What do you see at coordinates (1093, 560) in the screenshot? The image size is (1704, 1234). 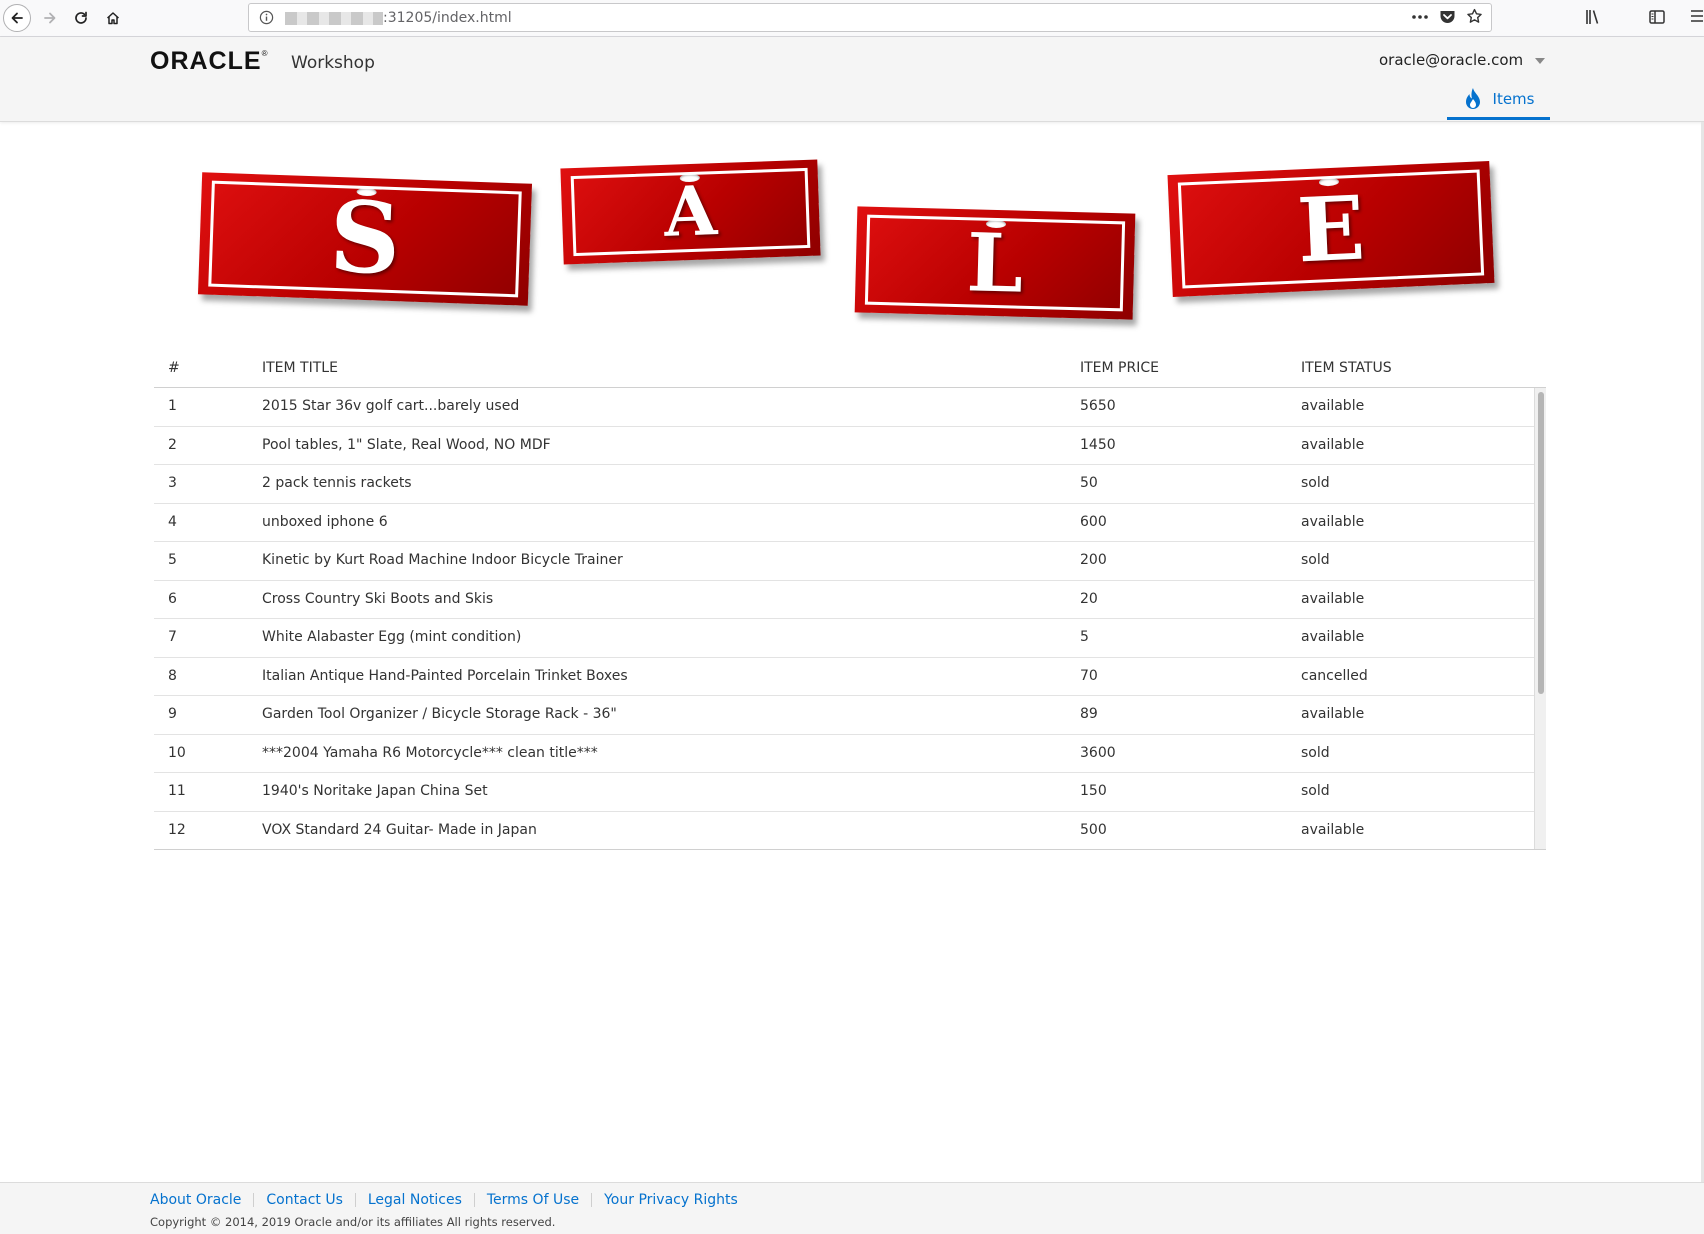 I see `cell-price: 200` at bounding box center [1093, 560].